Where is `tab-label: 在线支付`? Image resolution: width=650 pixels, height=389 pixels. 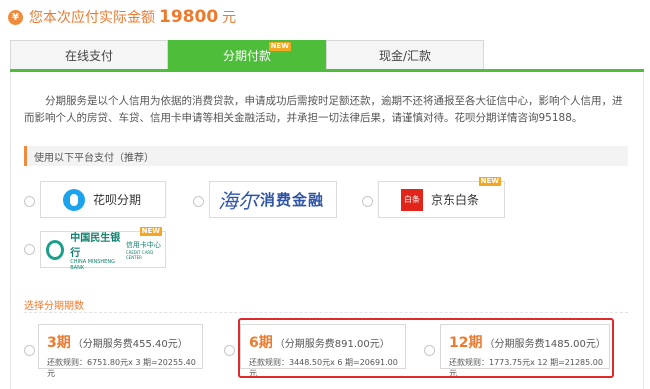 tab-label: 在线支付 is located at coordinates (88, 55).